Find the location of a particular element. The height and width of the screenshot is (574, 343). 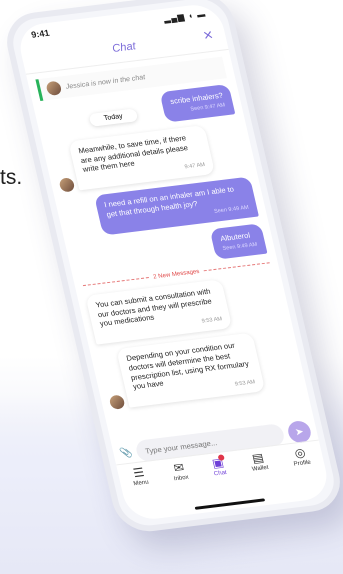

tab-inbox: ✉ Inbox is located at coordinates (180, 471).